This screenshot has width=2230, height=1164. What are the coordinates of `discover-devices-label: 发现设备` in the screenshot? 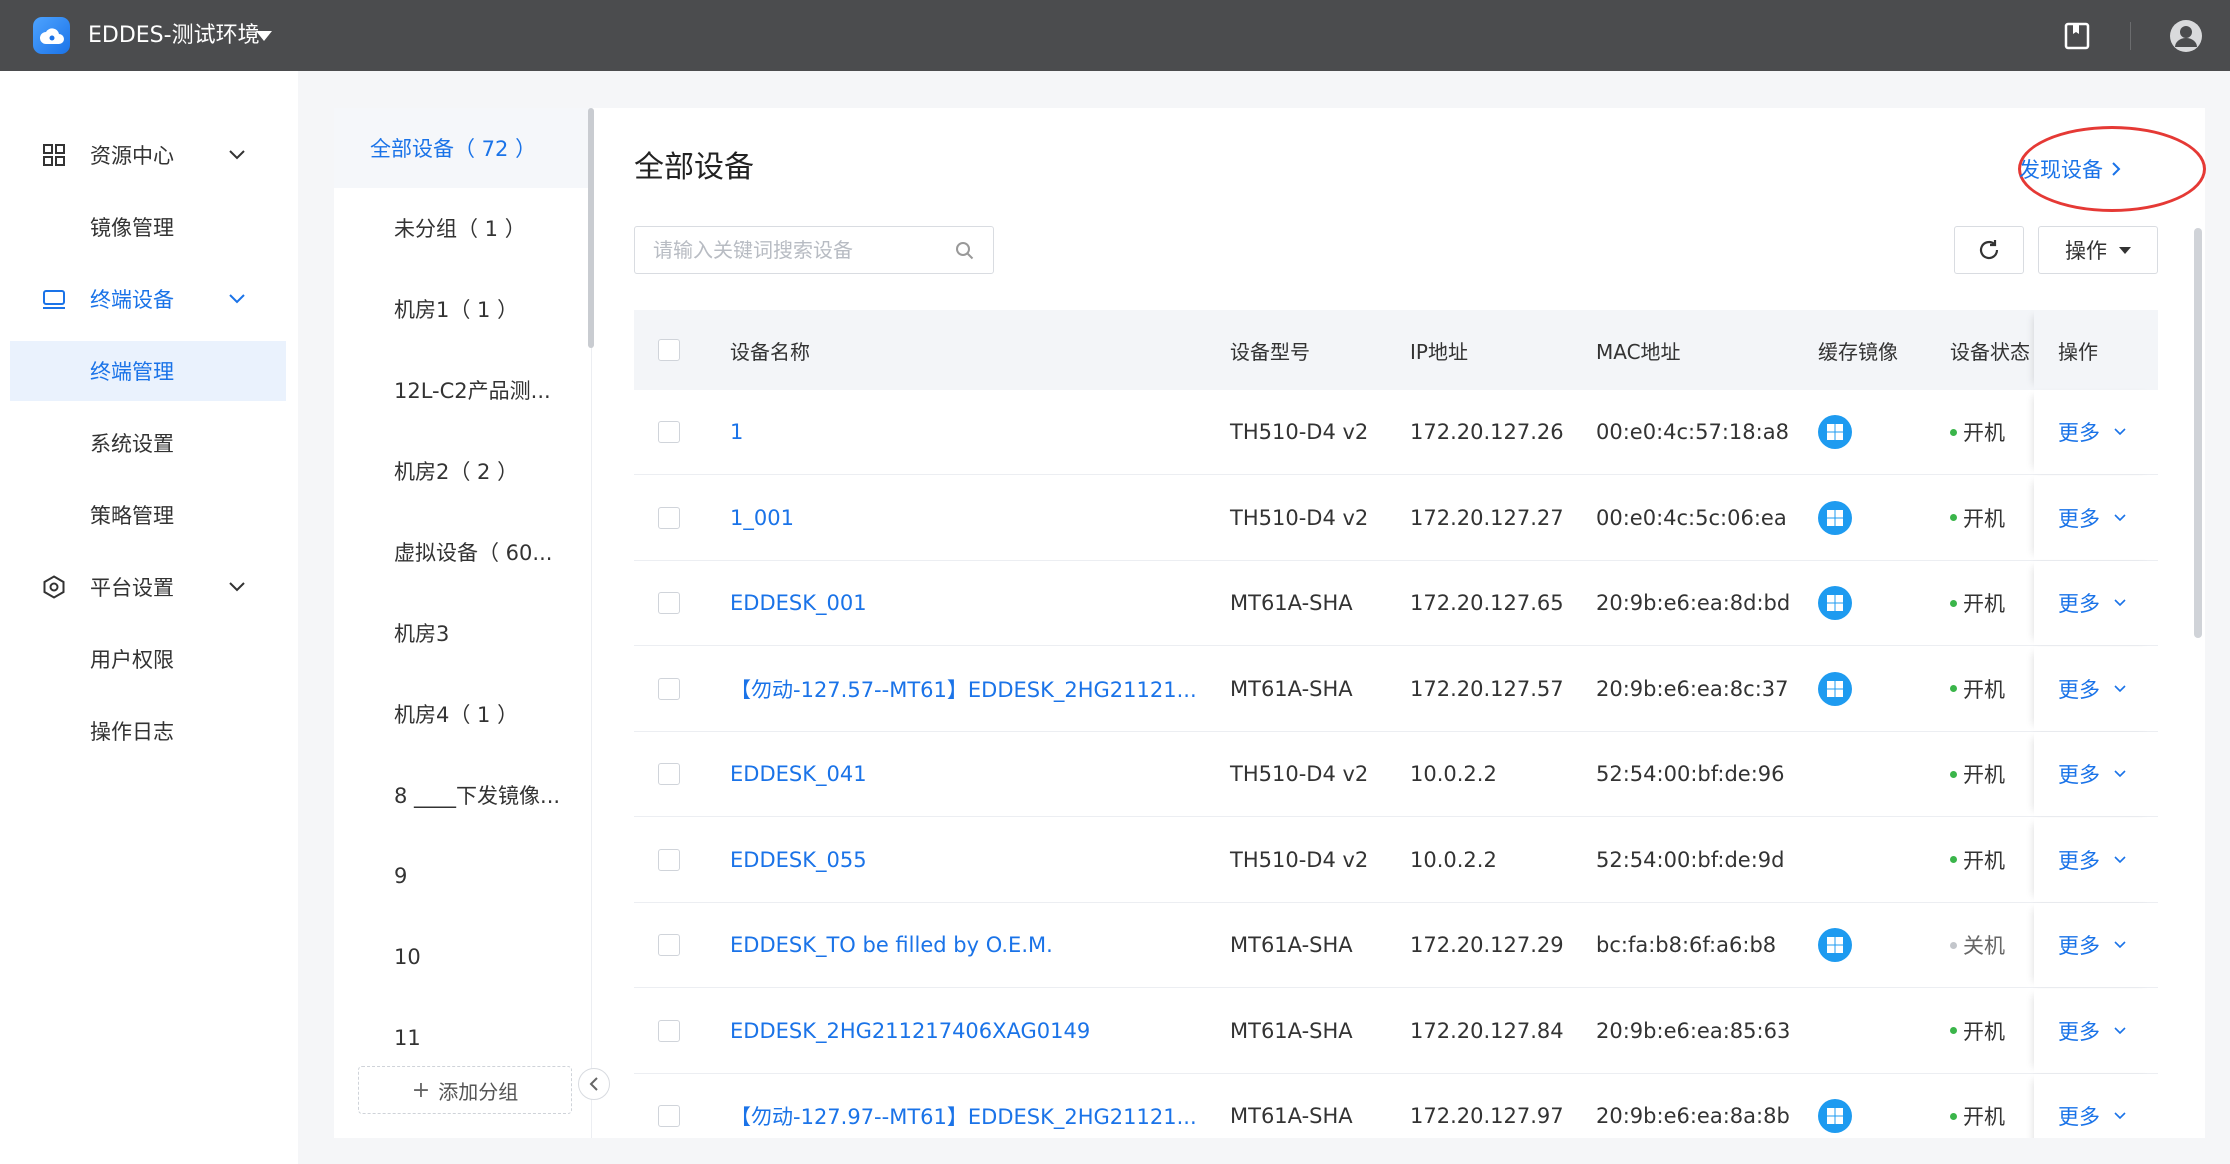 It's located at (2061, 170).